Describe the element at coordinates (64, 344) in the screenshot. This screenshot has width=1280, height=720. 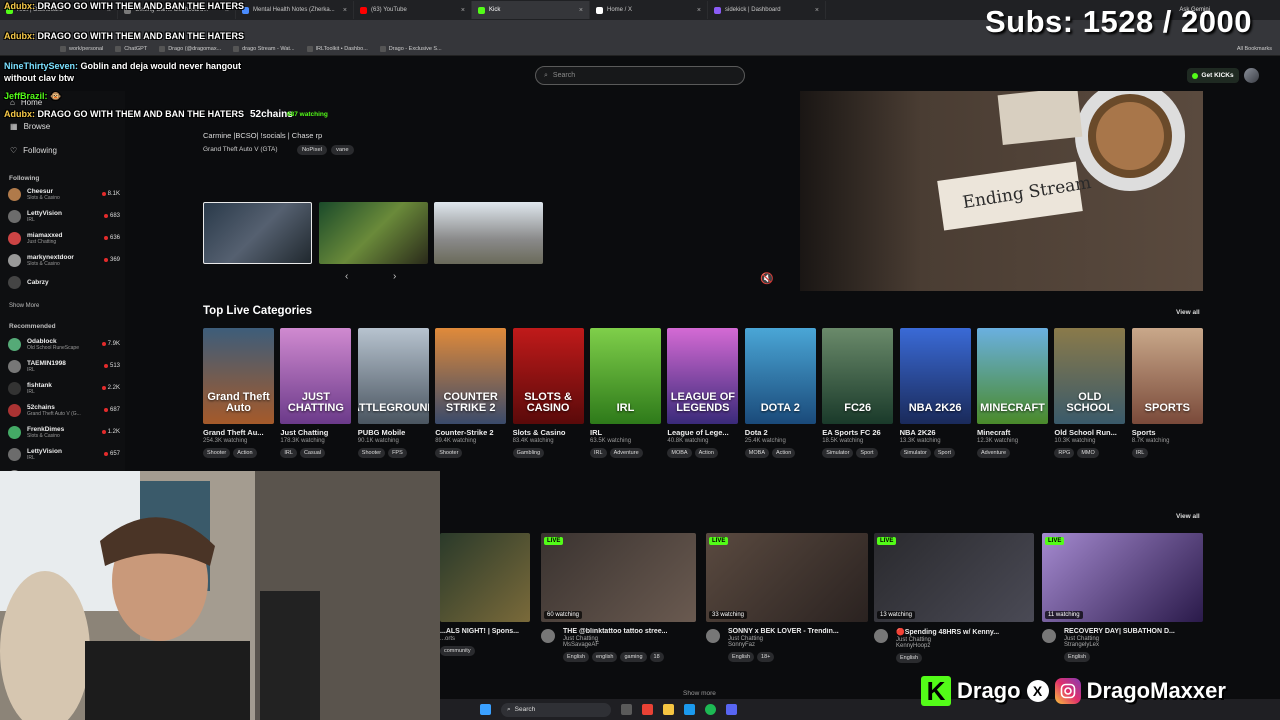
I see `sidebar-channel: Odablock Old School RuneScape 7.9K` at that location.